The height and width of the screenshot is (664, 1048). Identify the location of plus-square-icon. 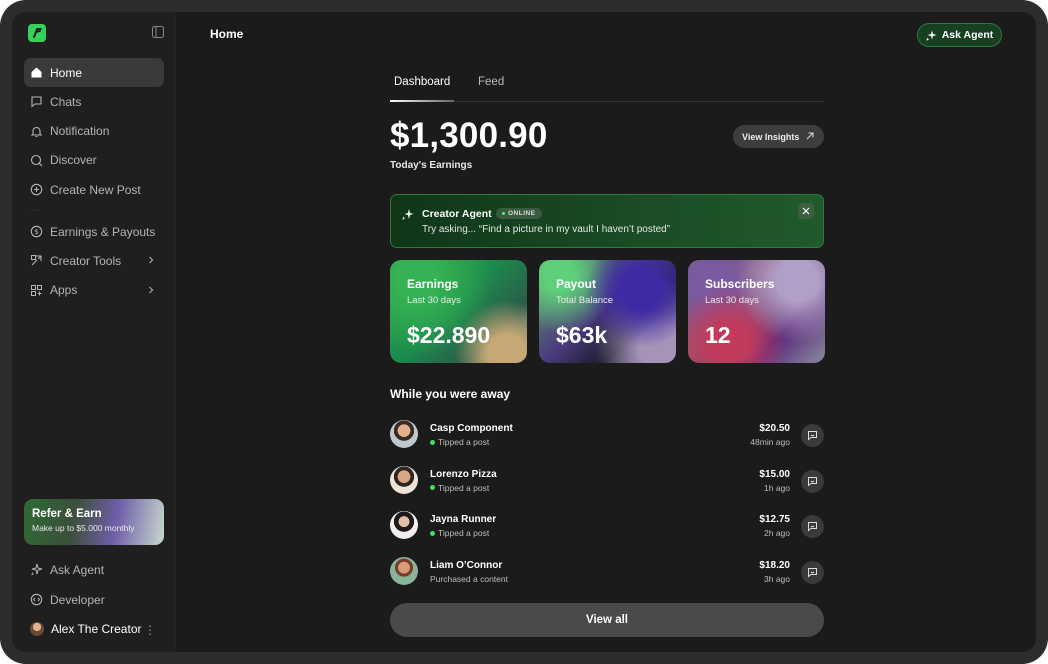
(36, 189).